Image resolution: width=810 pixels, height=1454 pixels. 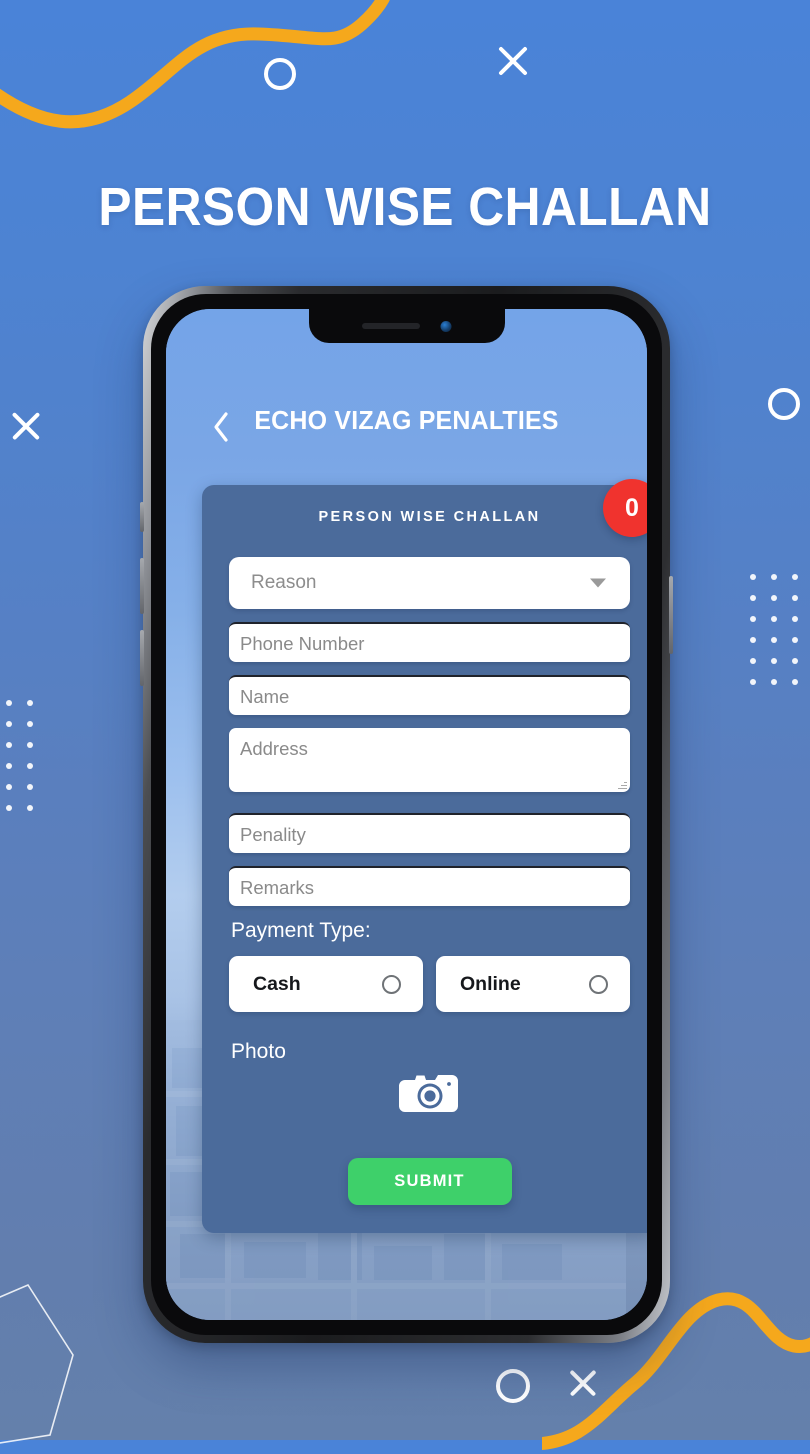 I want to click on remarks-input: Remarks, so click(x=429, y=886).